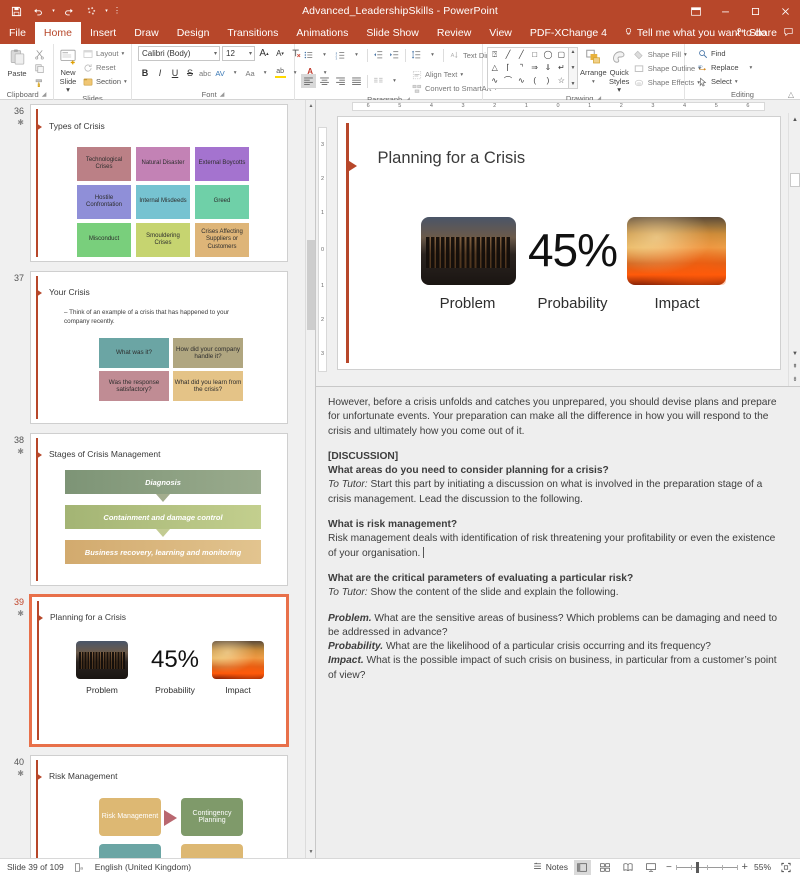  I want to click on numbering-icon: 123, so click(340, 55).